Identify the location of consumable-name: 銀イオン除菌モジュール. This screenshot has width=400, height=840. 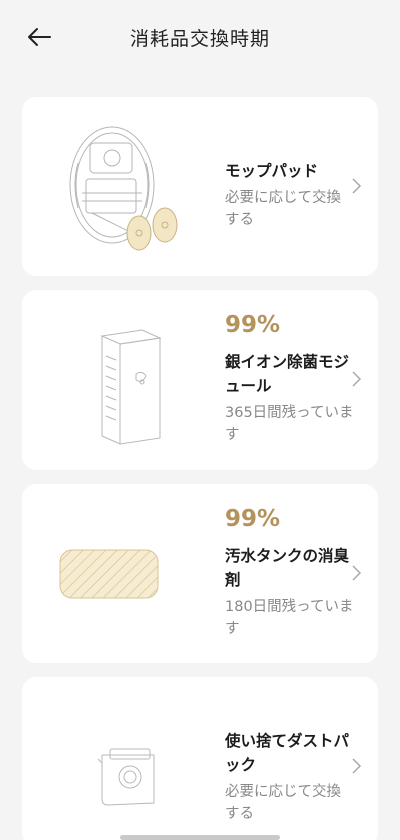
(287, 374).